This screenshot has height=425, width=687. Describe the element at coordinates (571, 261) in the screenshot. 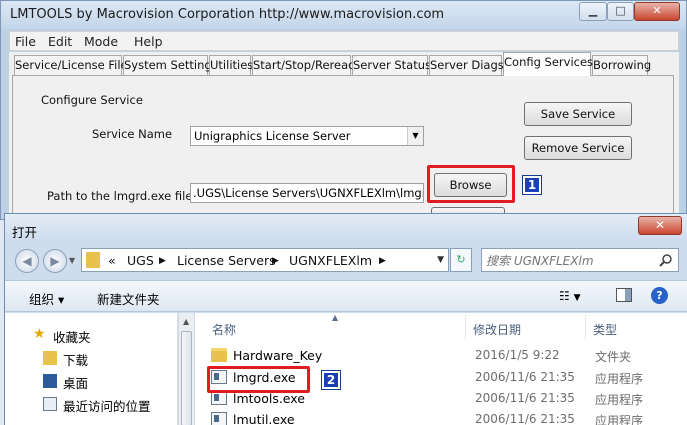

I see `search-input` at that location.